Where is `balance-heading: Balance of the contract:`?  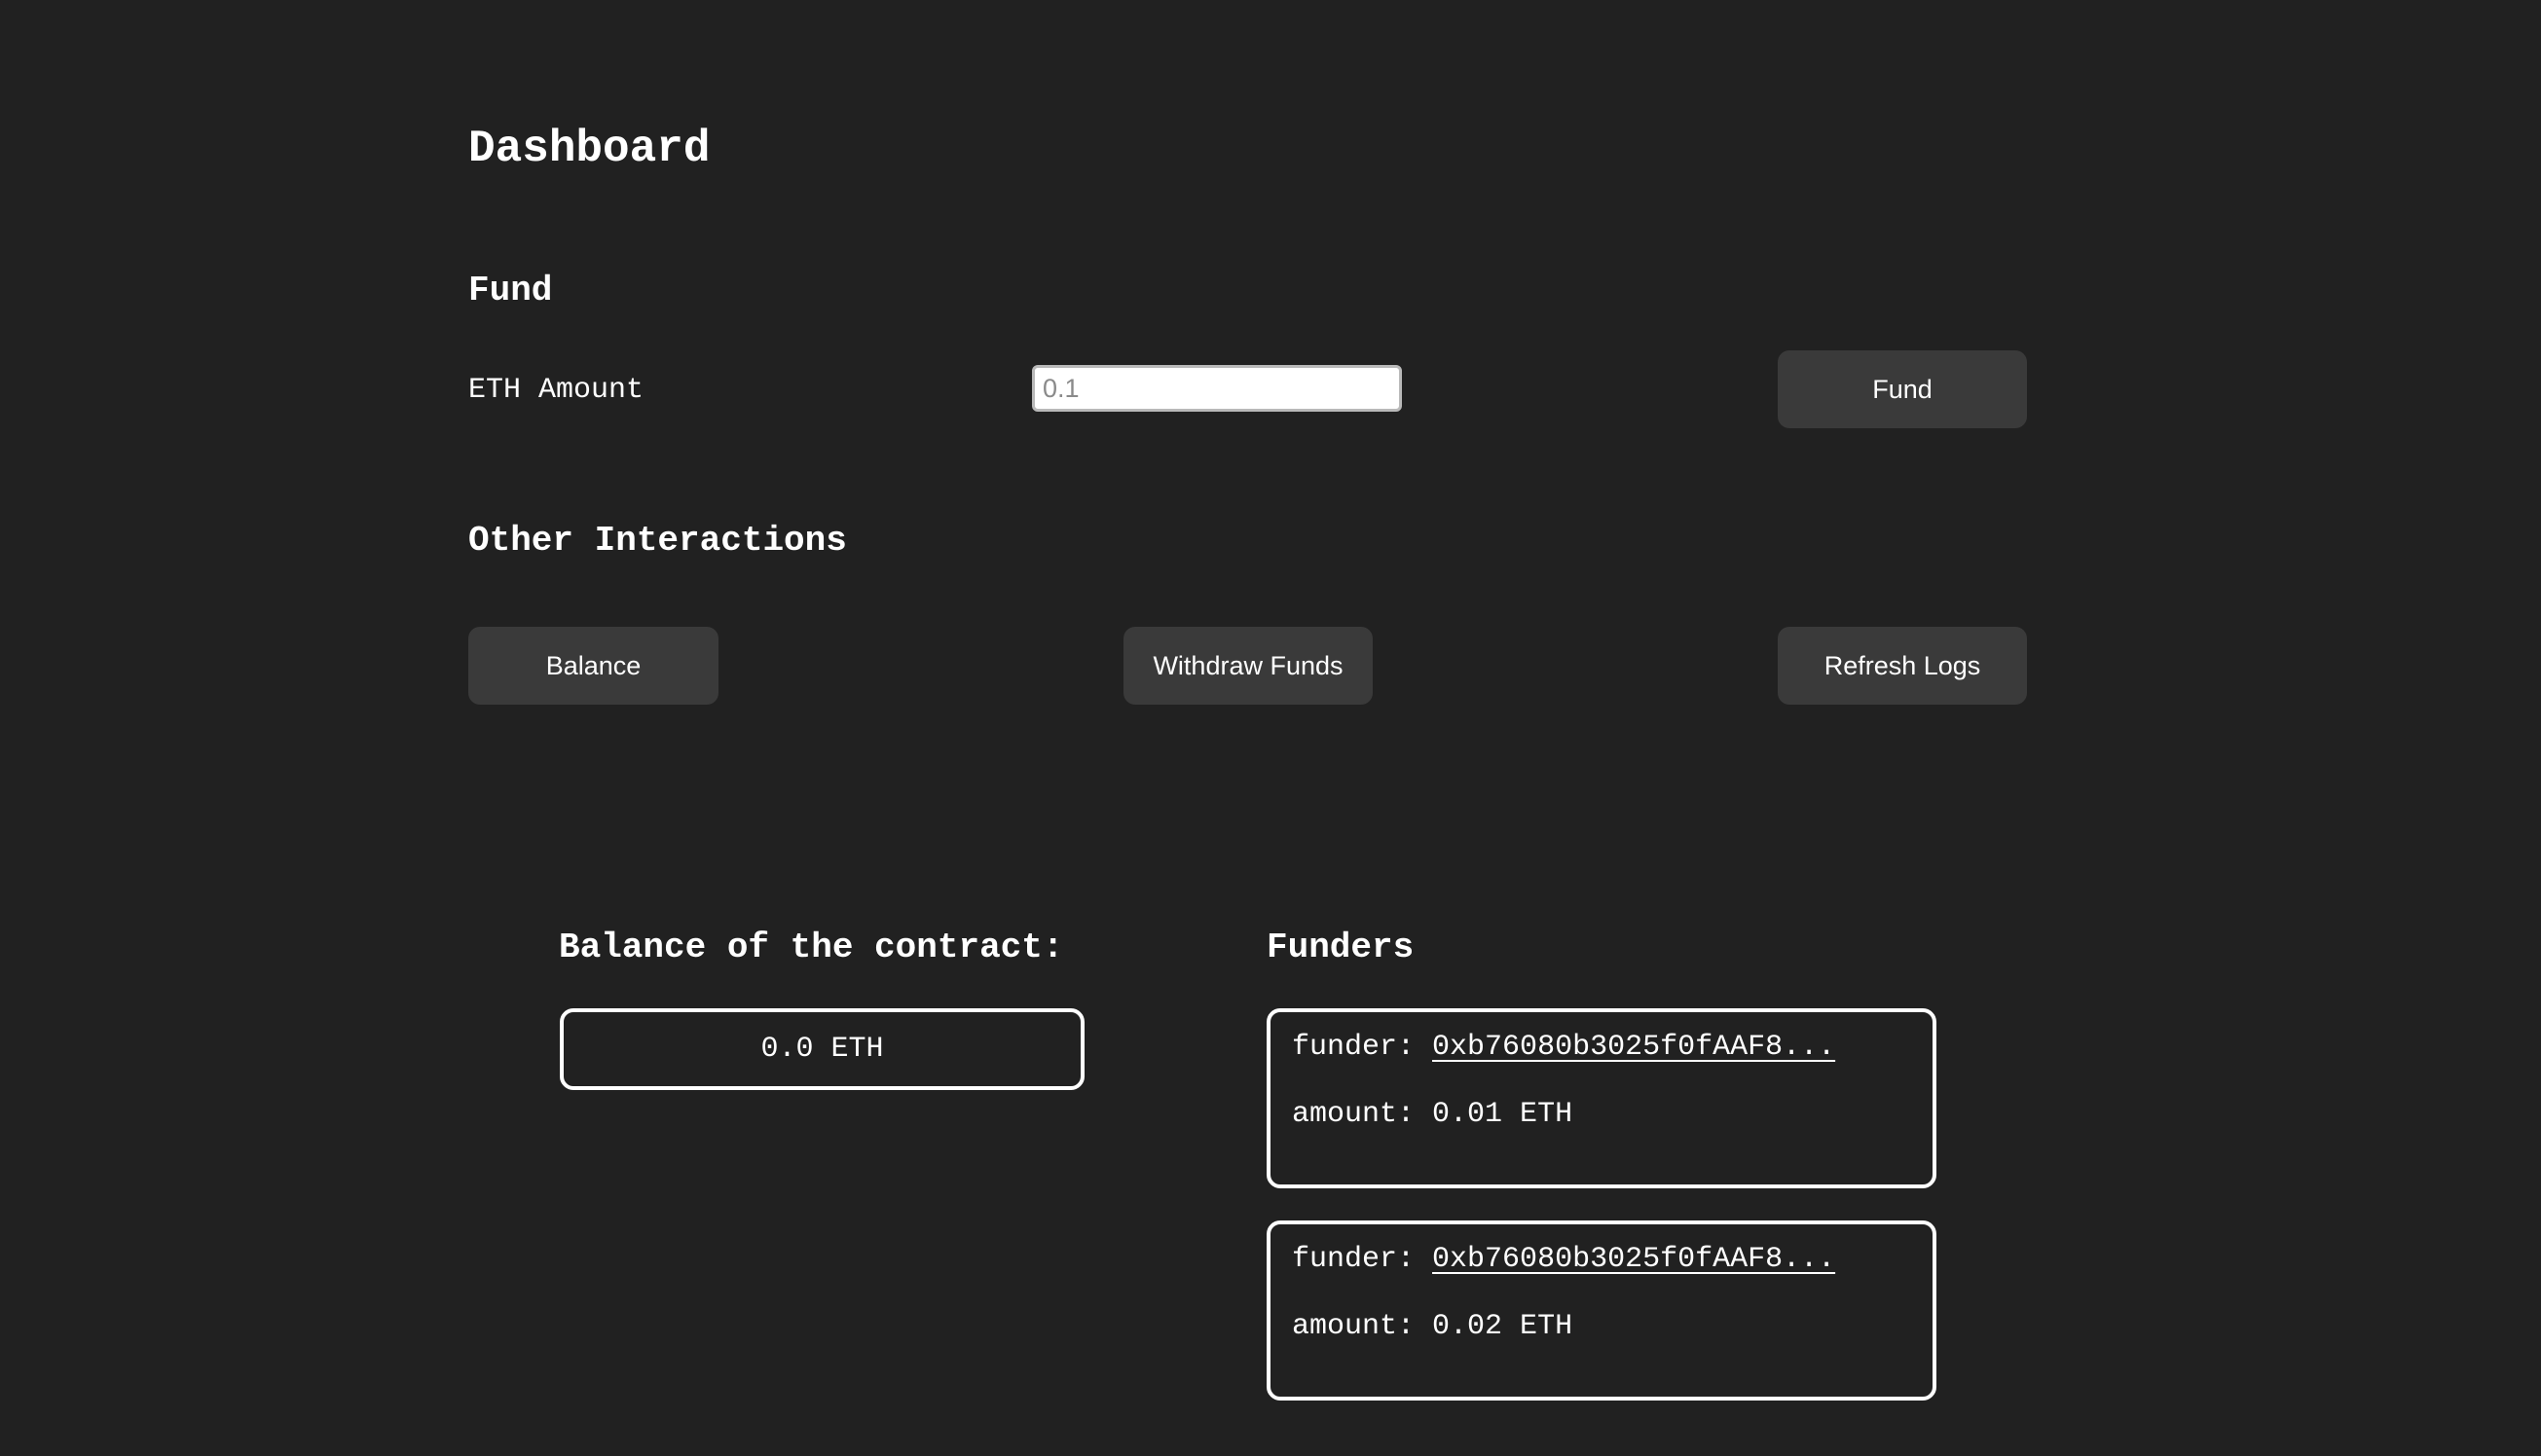 balance-heading: Balance of the contract: is located at coordinates (812, 947).